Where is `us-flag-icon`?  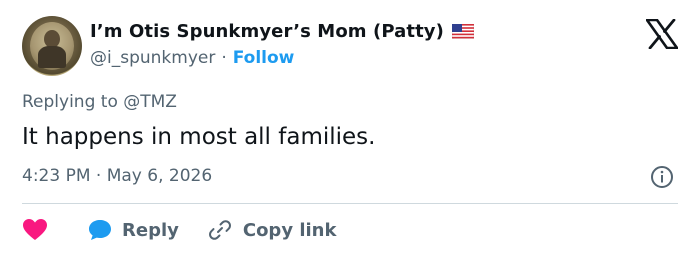
us-flag-icon is located at coordinates (462, 31).